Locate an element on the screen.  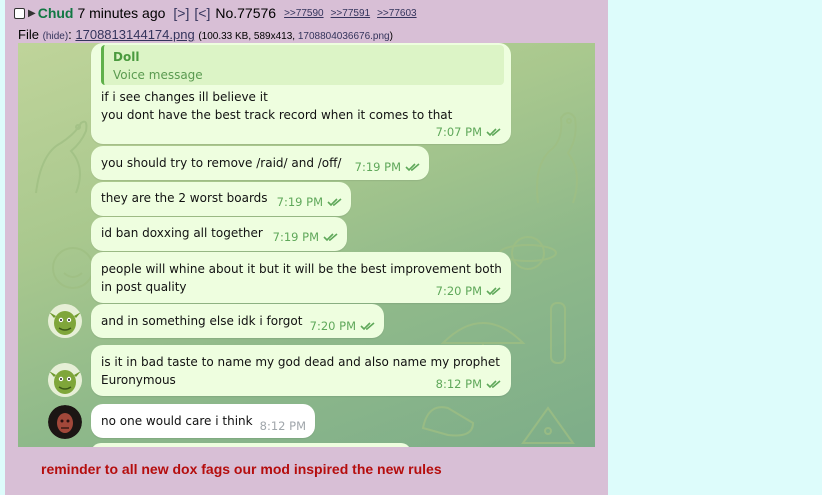
dark-face-avatar-icon is located at coordinates (65, 422).